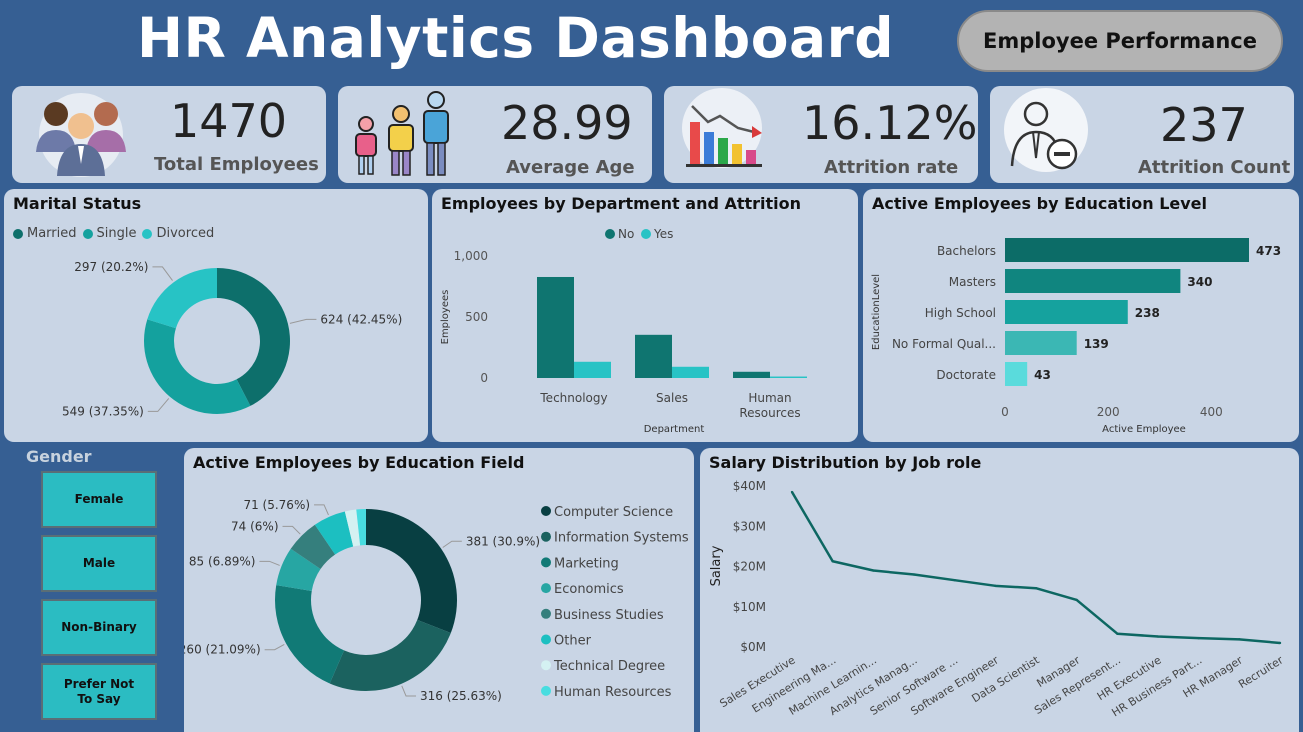 The height and width of the screenshot is (732, 1303). What do you see at coordinates (672, 398) in the screenshot?
I see `x-tick-label: Sales` at bounding box center [672, 398].